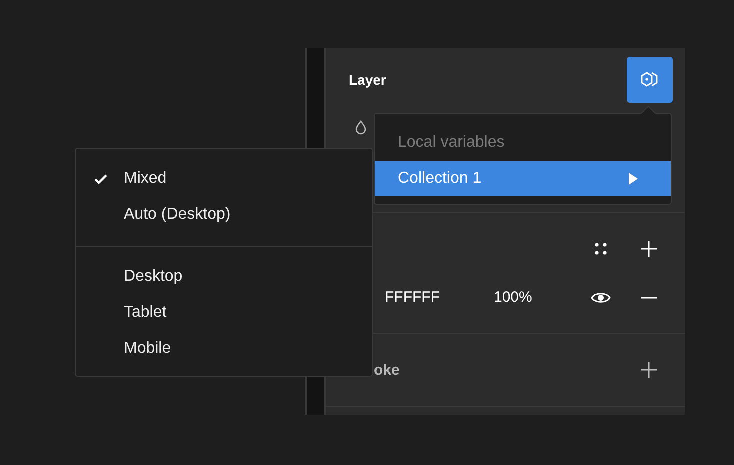 The image size is (734, 465). Describe the element at coordinates (224, 313) in the screenshot. I see `mode-item: Tablet` at that location.